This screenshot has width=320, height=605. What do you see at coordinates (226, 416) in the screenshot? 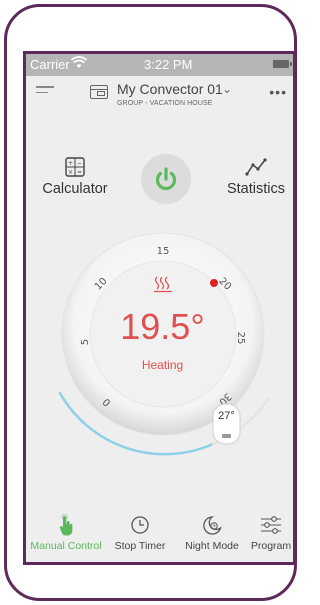
I see `setpoint-value: 27°` at bounding box center [226, 416].